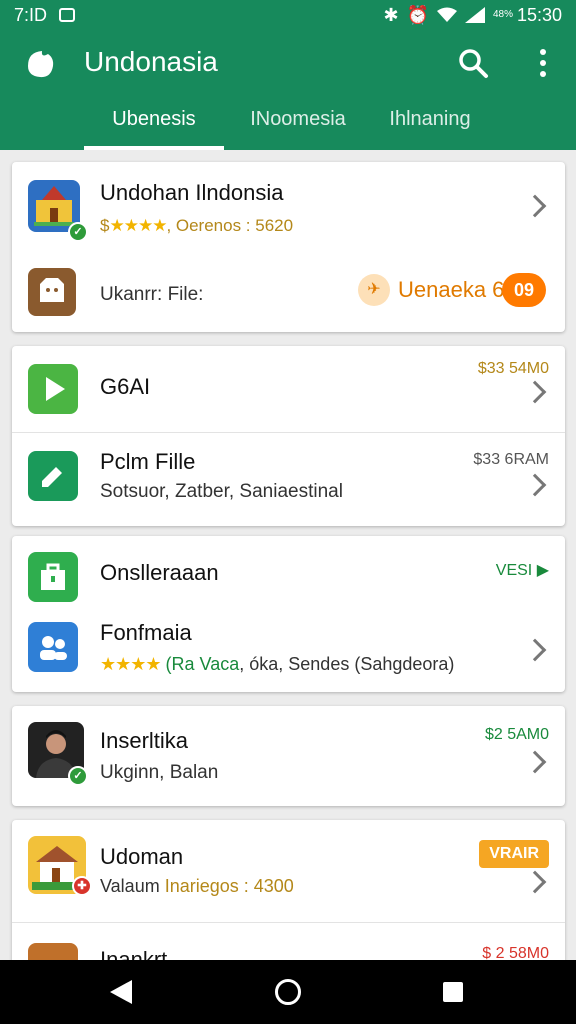 The height and width of the screenshot is (1024, 576). What do you see at coordinates (453, 992) in the screenshot?
I see `recent-apps-icon` at bounding box center [453, 992].